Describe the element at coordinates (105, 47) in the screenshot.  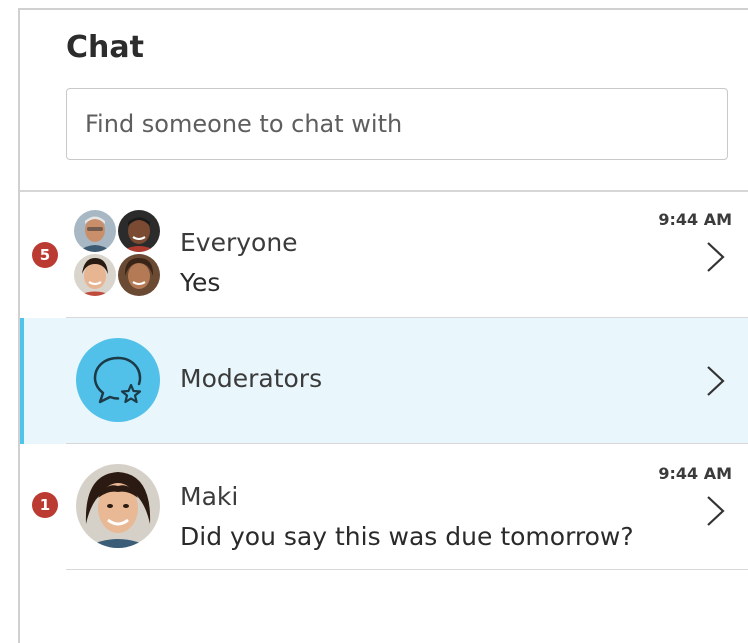
I see `page-title: Chat` at that location.